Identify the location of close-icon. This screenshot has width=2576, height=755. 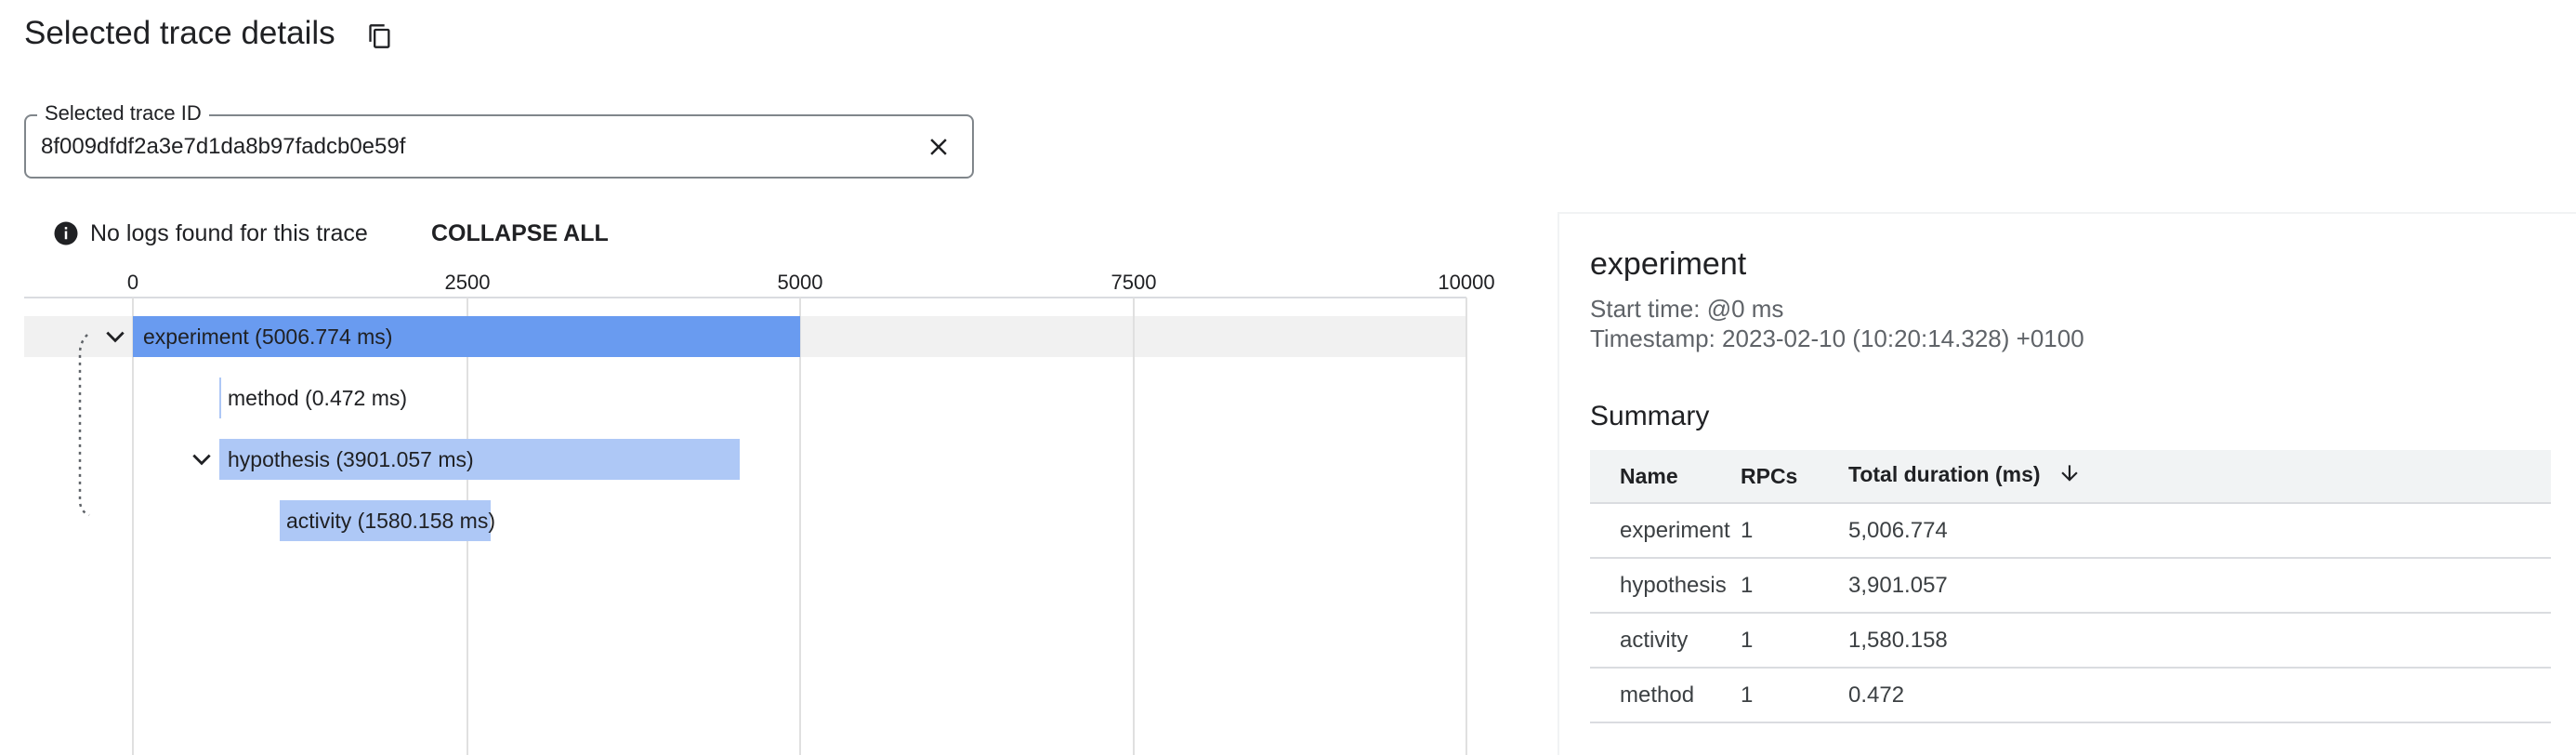
(938, 147).